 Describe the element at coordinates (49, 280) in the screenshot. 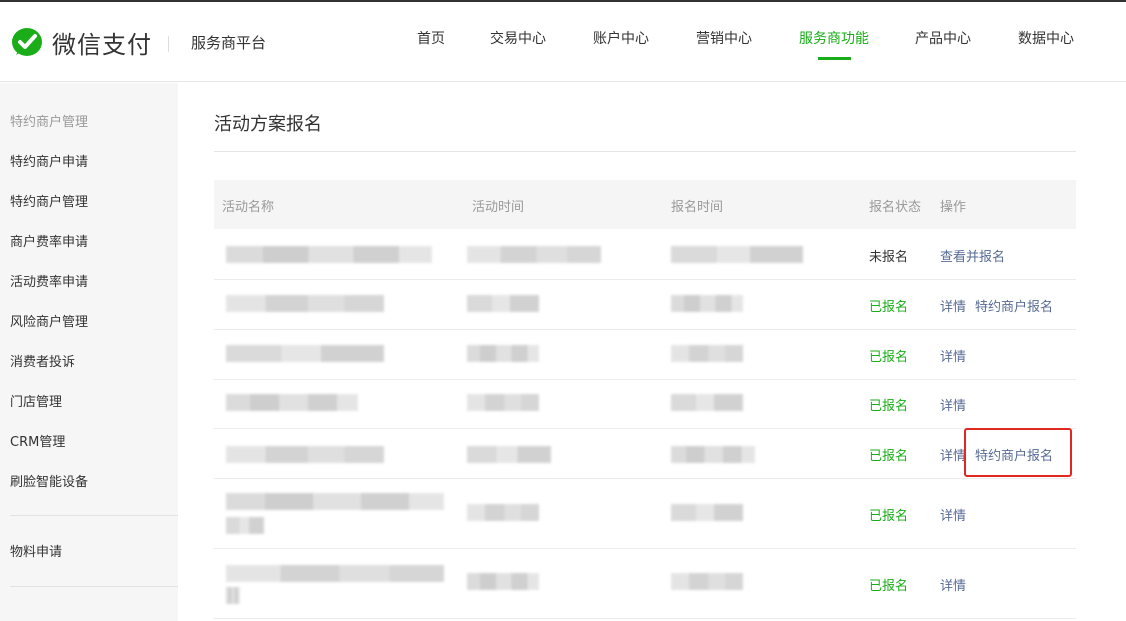

I see `sidebar-item-activity-rate: 活动费率申请` at that location.